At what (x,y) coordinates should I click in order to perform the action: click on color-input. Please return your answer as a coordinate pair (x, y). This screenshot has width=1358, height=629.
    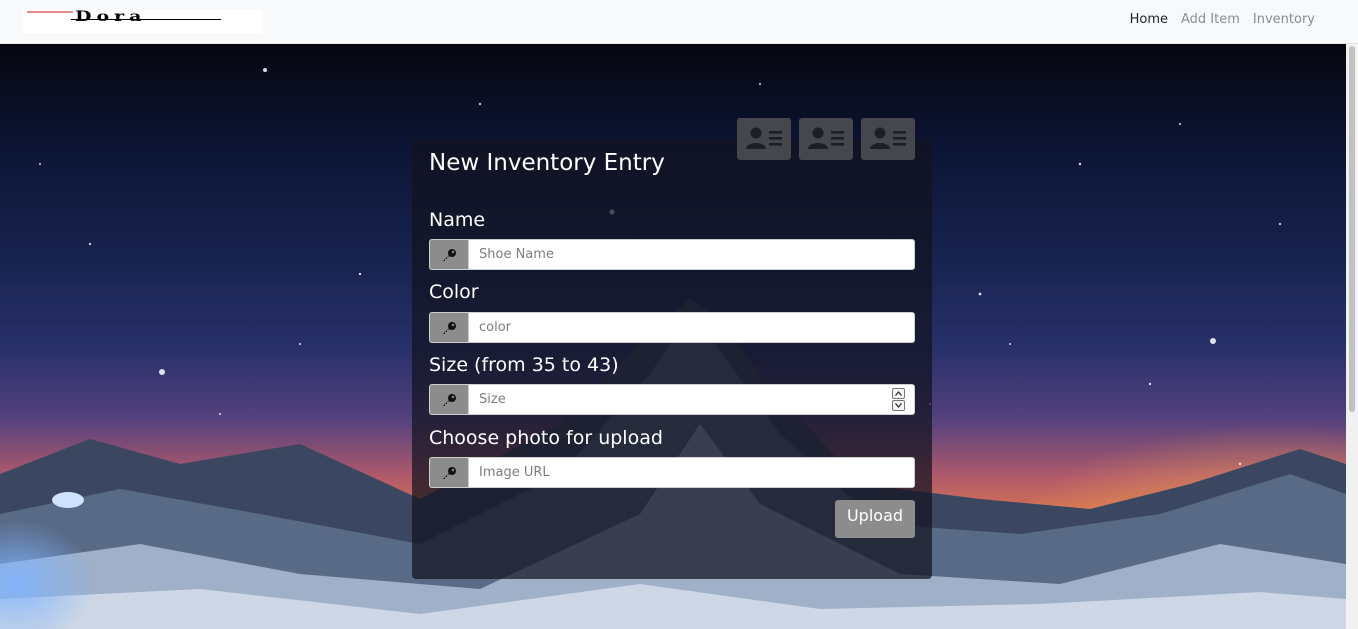
    Looking at the image, I should click on (691, 327).